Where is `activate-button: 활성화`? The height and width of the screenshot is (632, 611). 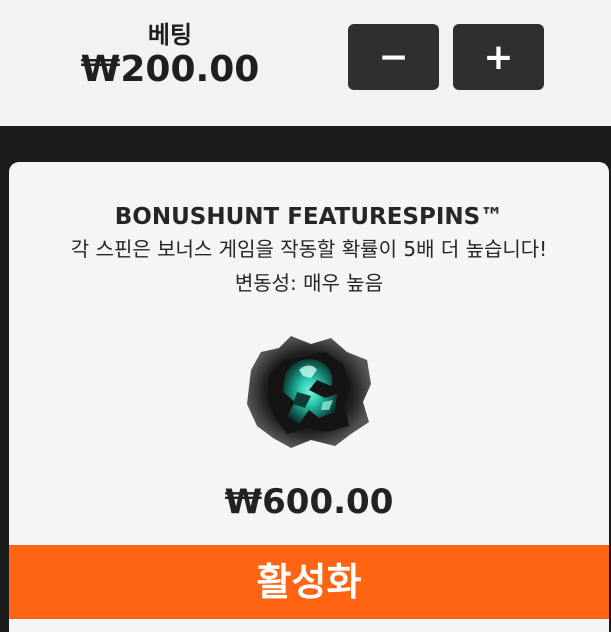 activate-button: 활성화 is located at coordinates (309, 582).